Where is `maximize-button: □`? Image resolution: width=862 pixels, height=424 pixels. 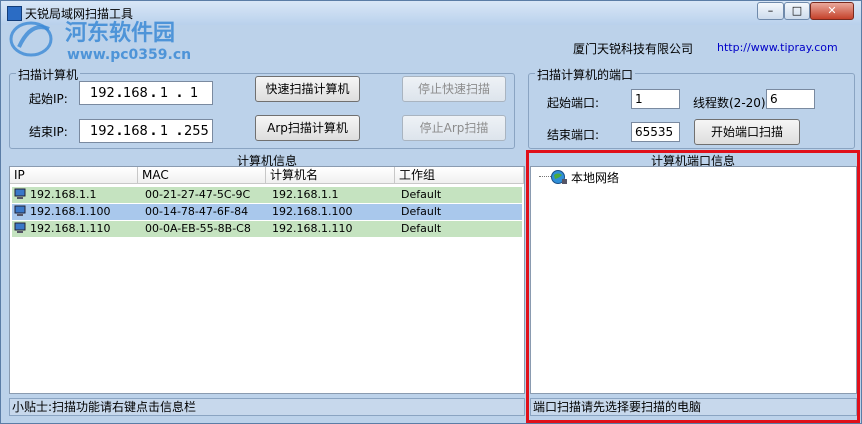
maximize-button: □ is located at coordinates (797, 11).